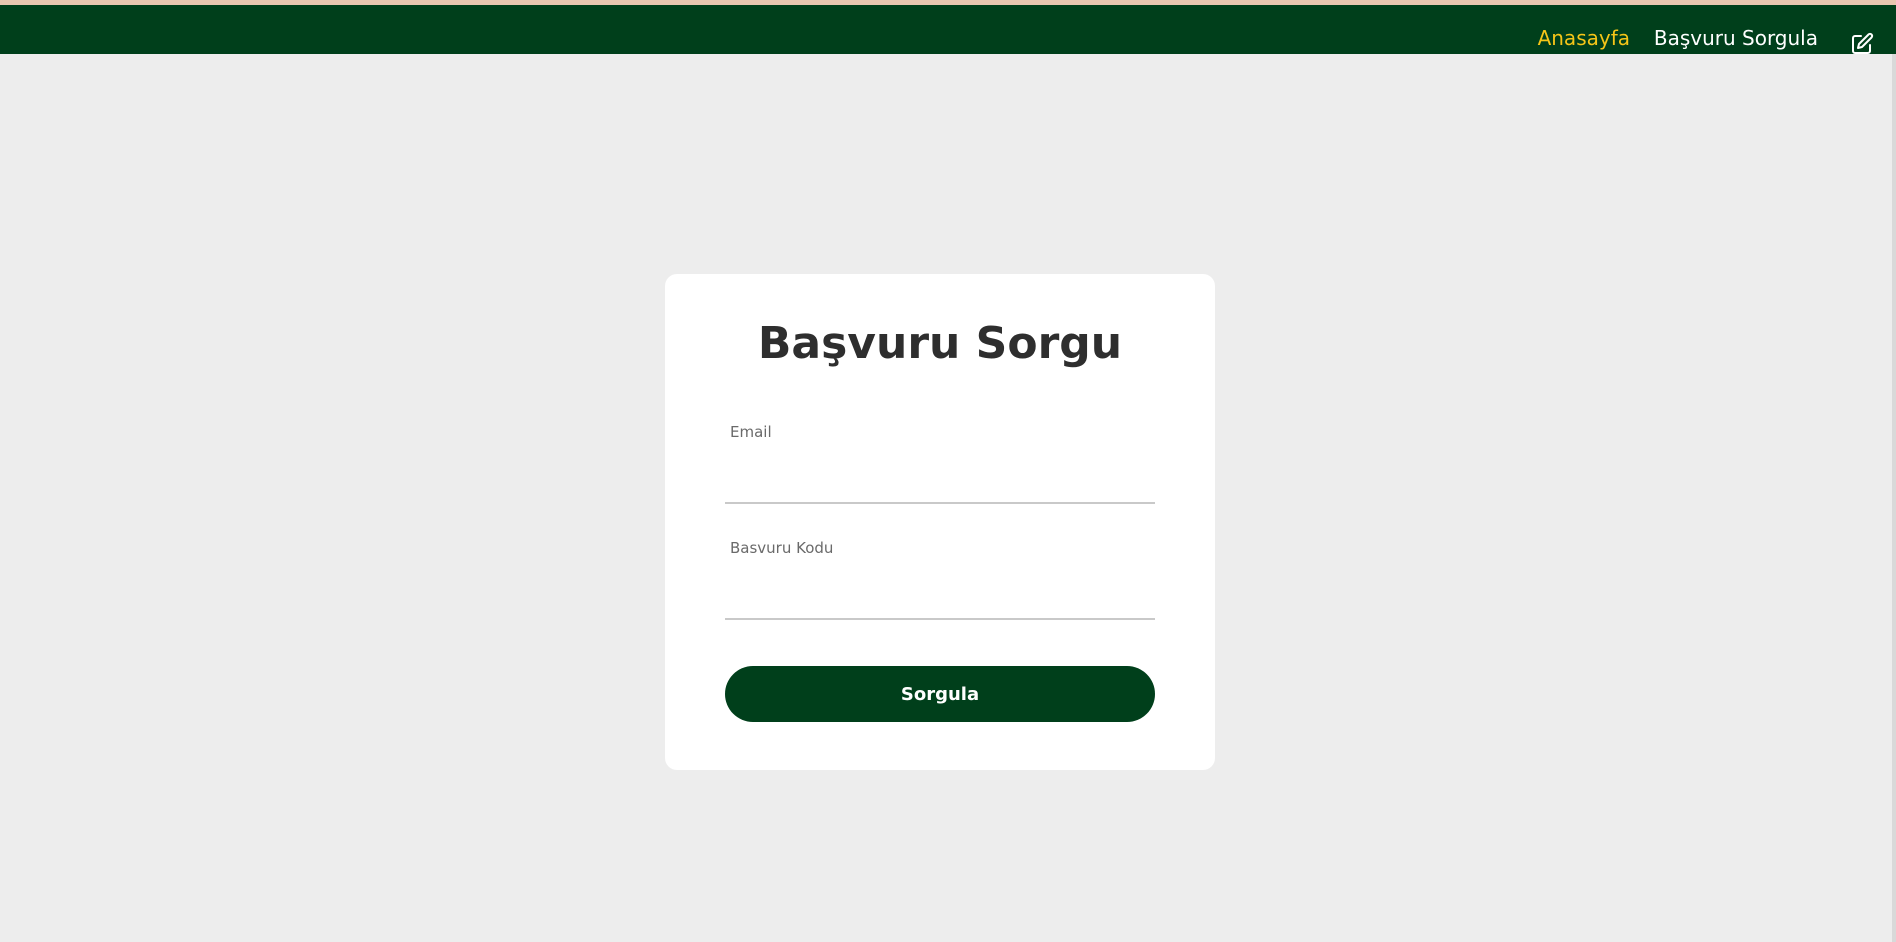 The width and height of the screenshot is (1896, 942). Describe the element at coordinates (940, 603) in the screenshot. I see `application-code-input` at that location.